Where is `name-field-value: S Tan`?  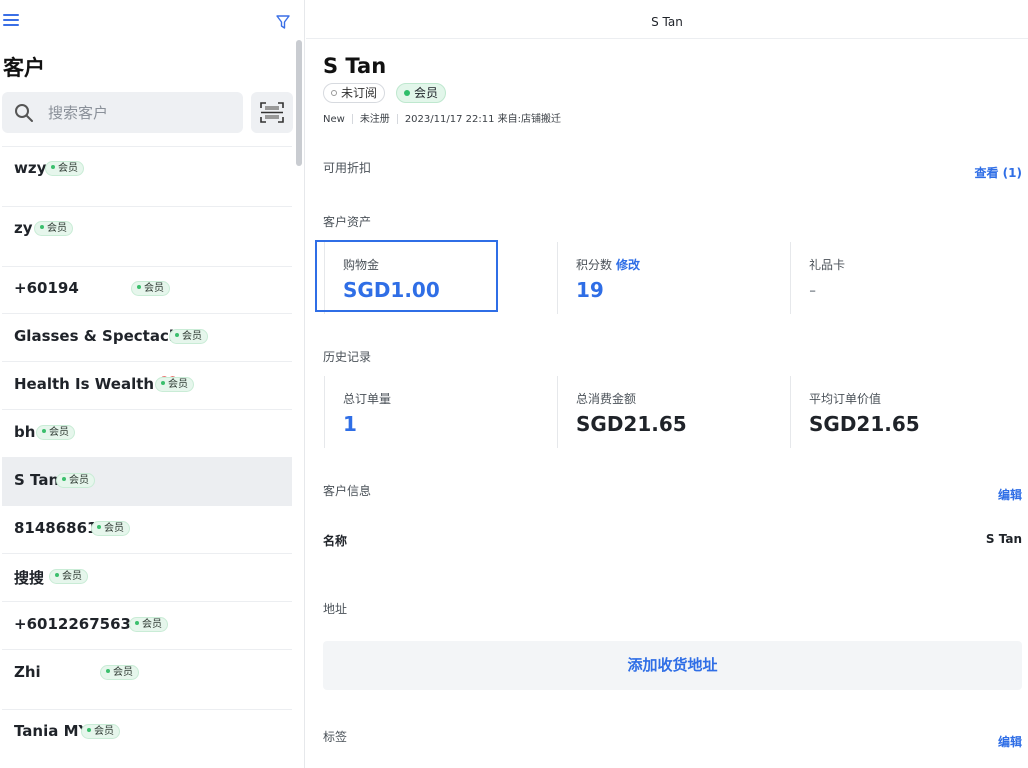 name-field-value: S Tan is located at coordinates (1003, 539).